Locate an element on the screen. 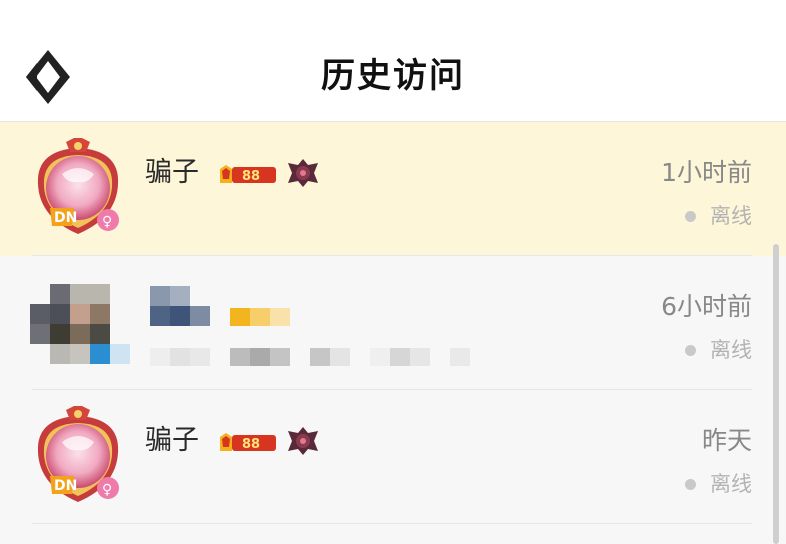  visit-time: 1小时前 is located at coordinates (706, 172).